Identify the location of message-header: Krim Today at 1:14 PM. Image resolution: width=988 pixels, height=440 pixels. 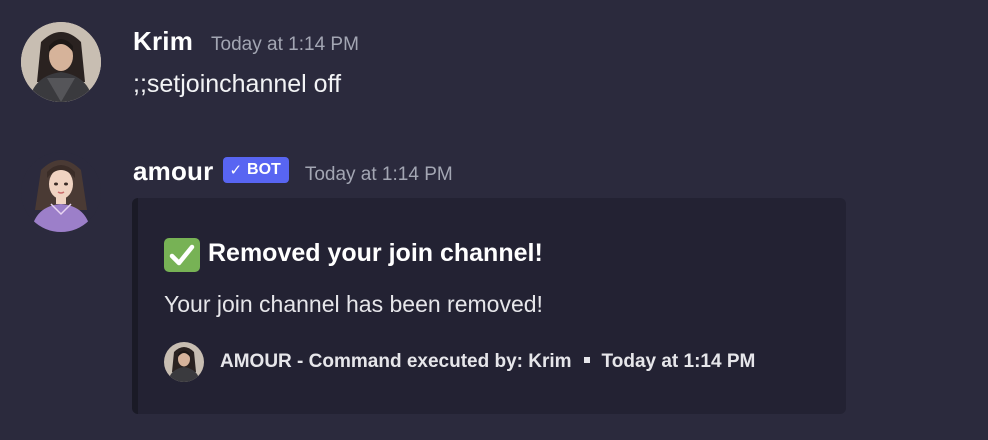
(246, 41).